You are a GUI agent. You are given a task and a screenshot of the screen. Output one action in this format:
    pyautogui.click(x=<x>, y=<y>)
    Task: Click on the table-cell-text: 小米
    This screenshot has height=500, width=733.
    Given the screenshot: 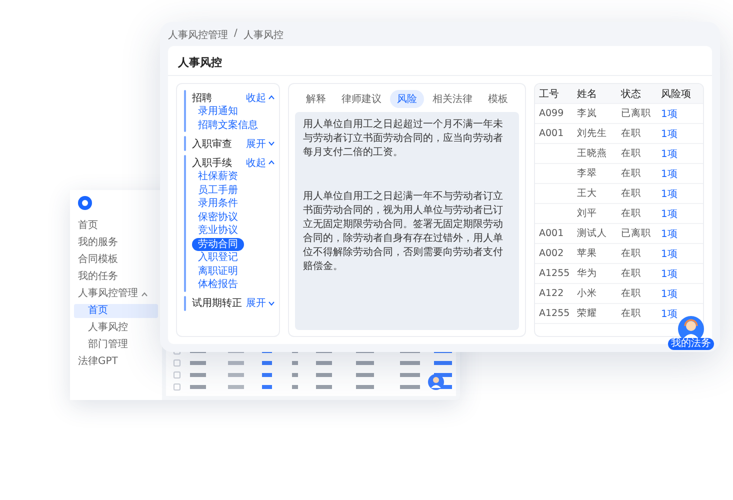 What is the action you would take?
    pyautogui.click(x=587, y=293)
    